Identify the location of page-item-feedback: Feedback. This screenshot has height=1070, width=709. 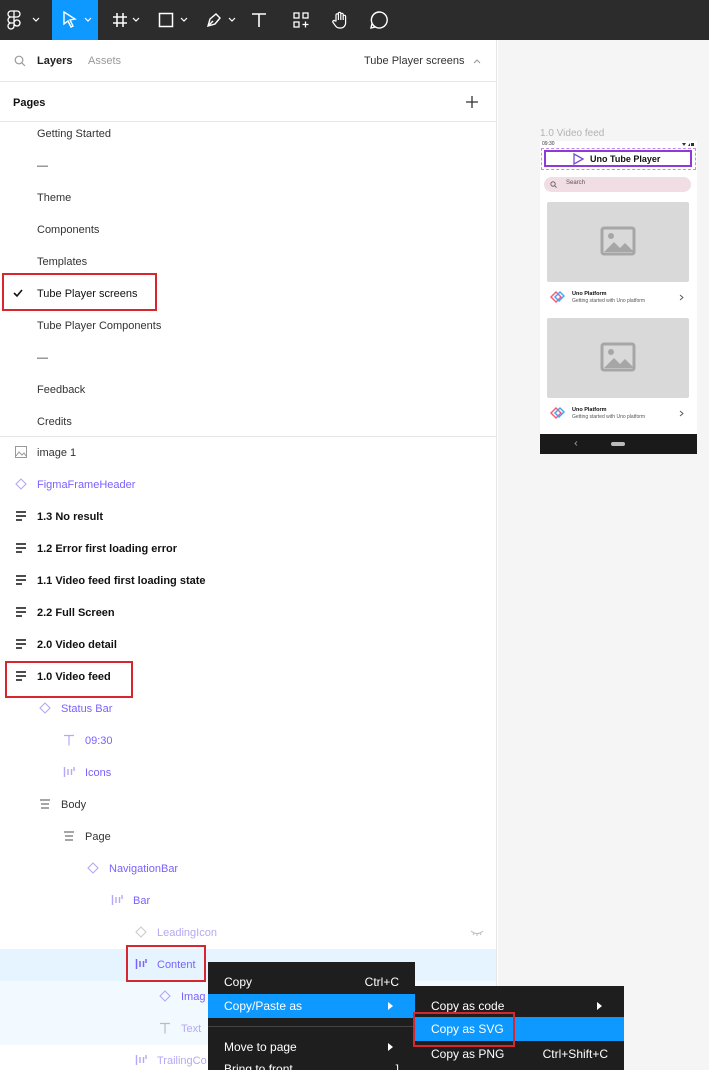
(248, 390).